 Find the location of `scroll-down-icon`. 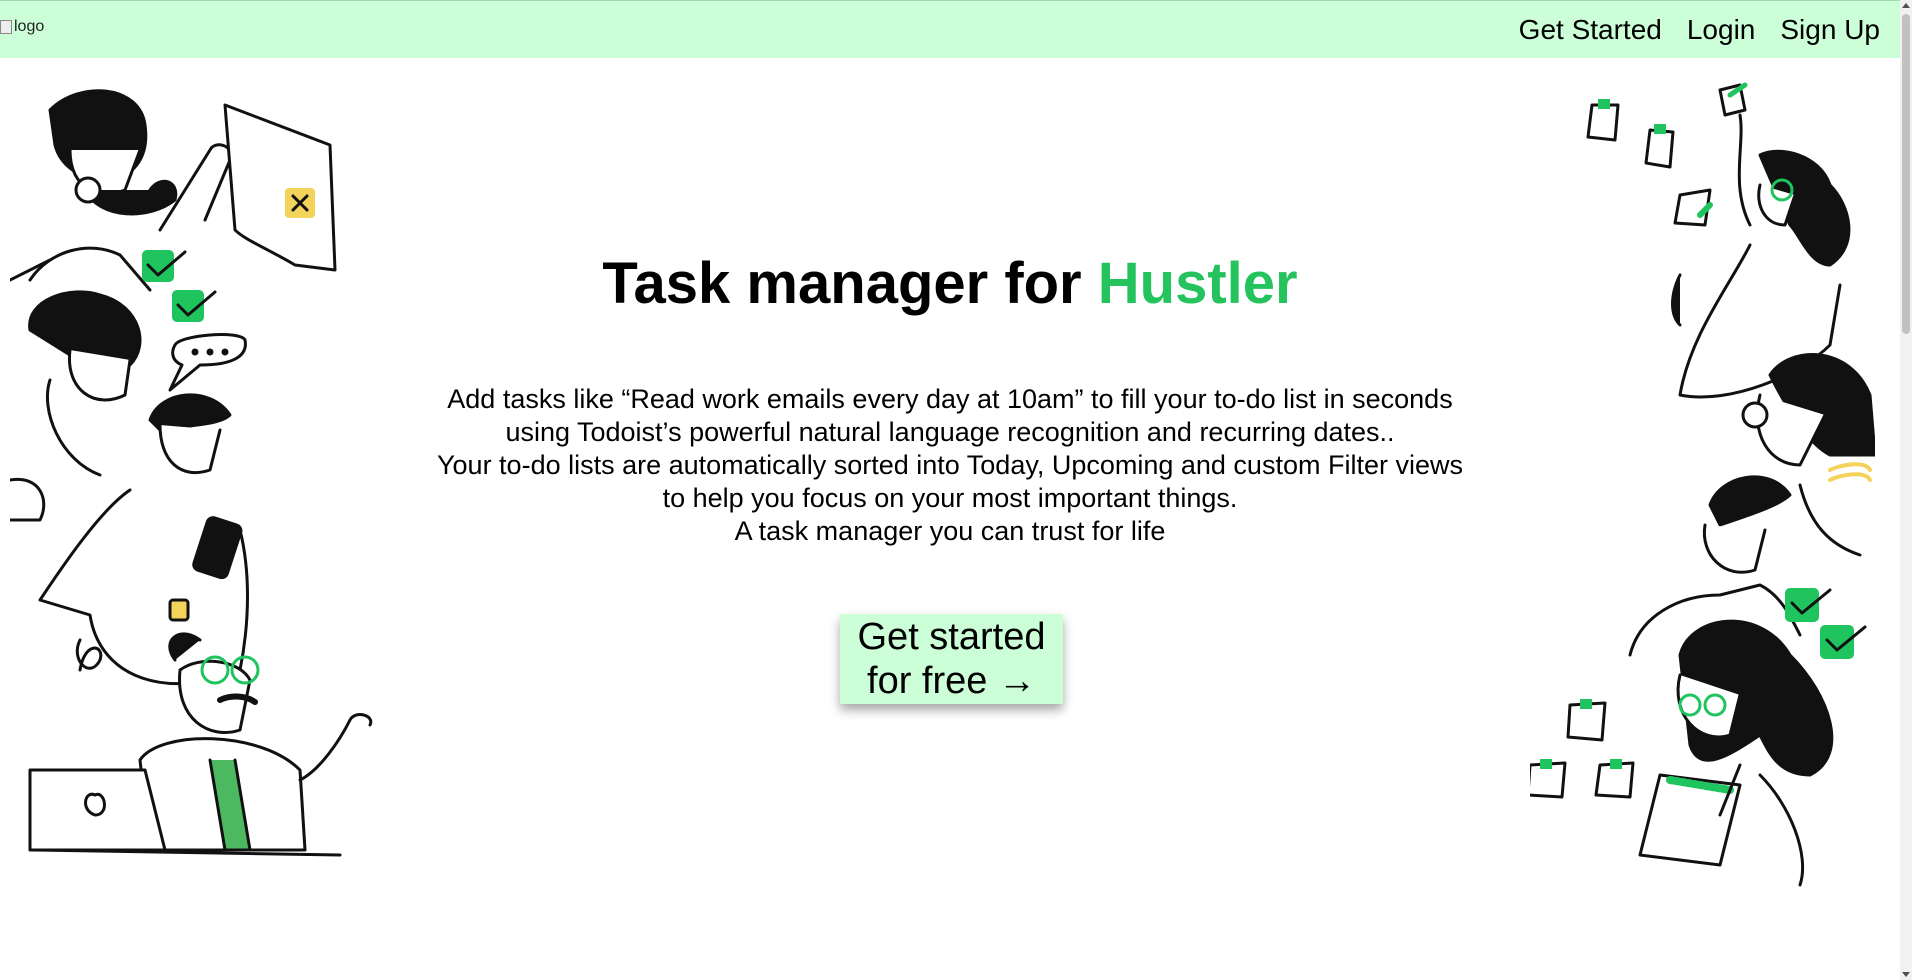

scroll-down-icon is located at coordinates (1906, 974).